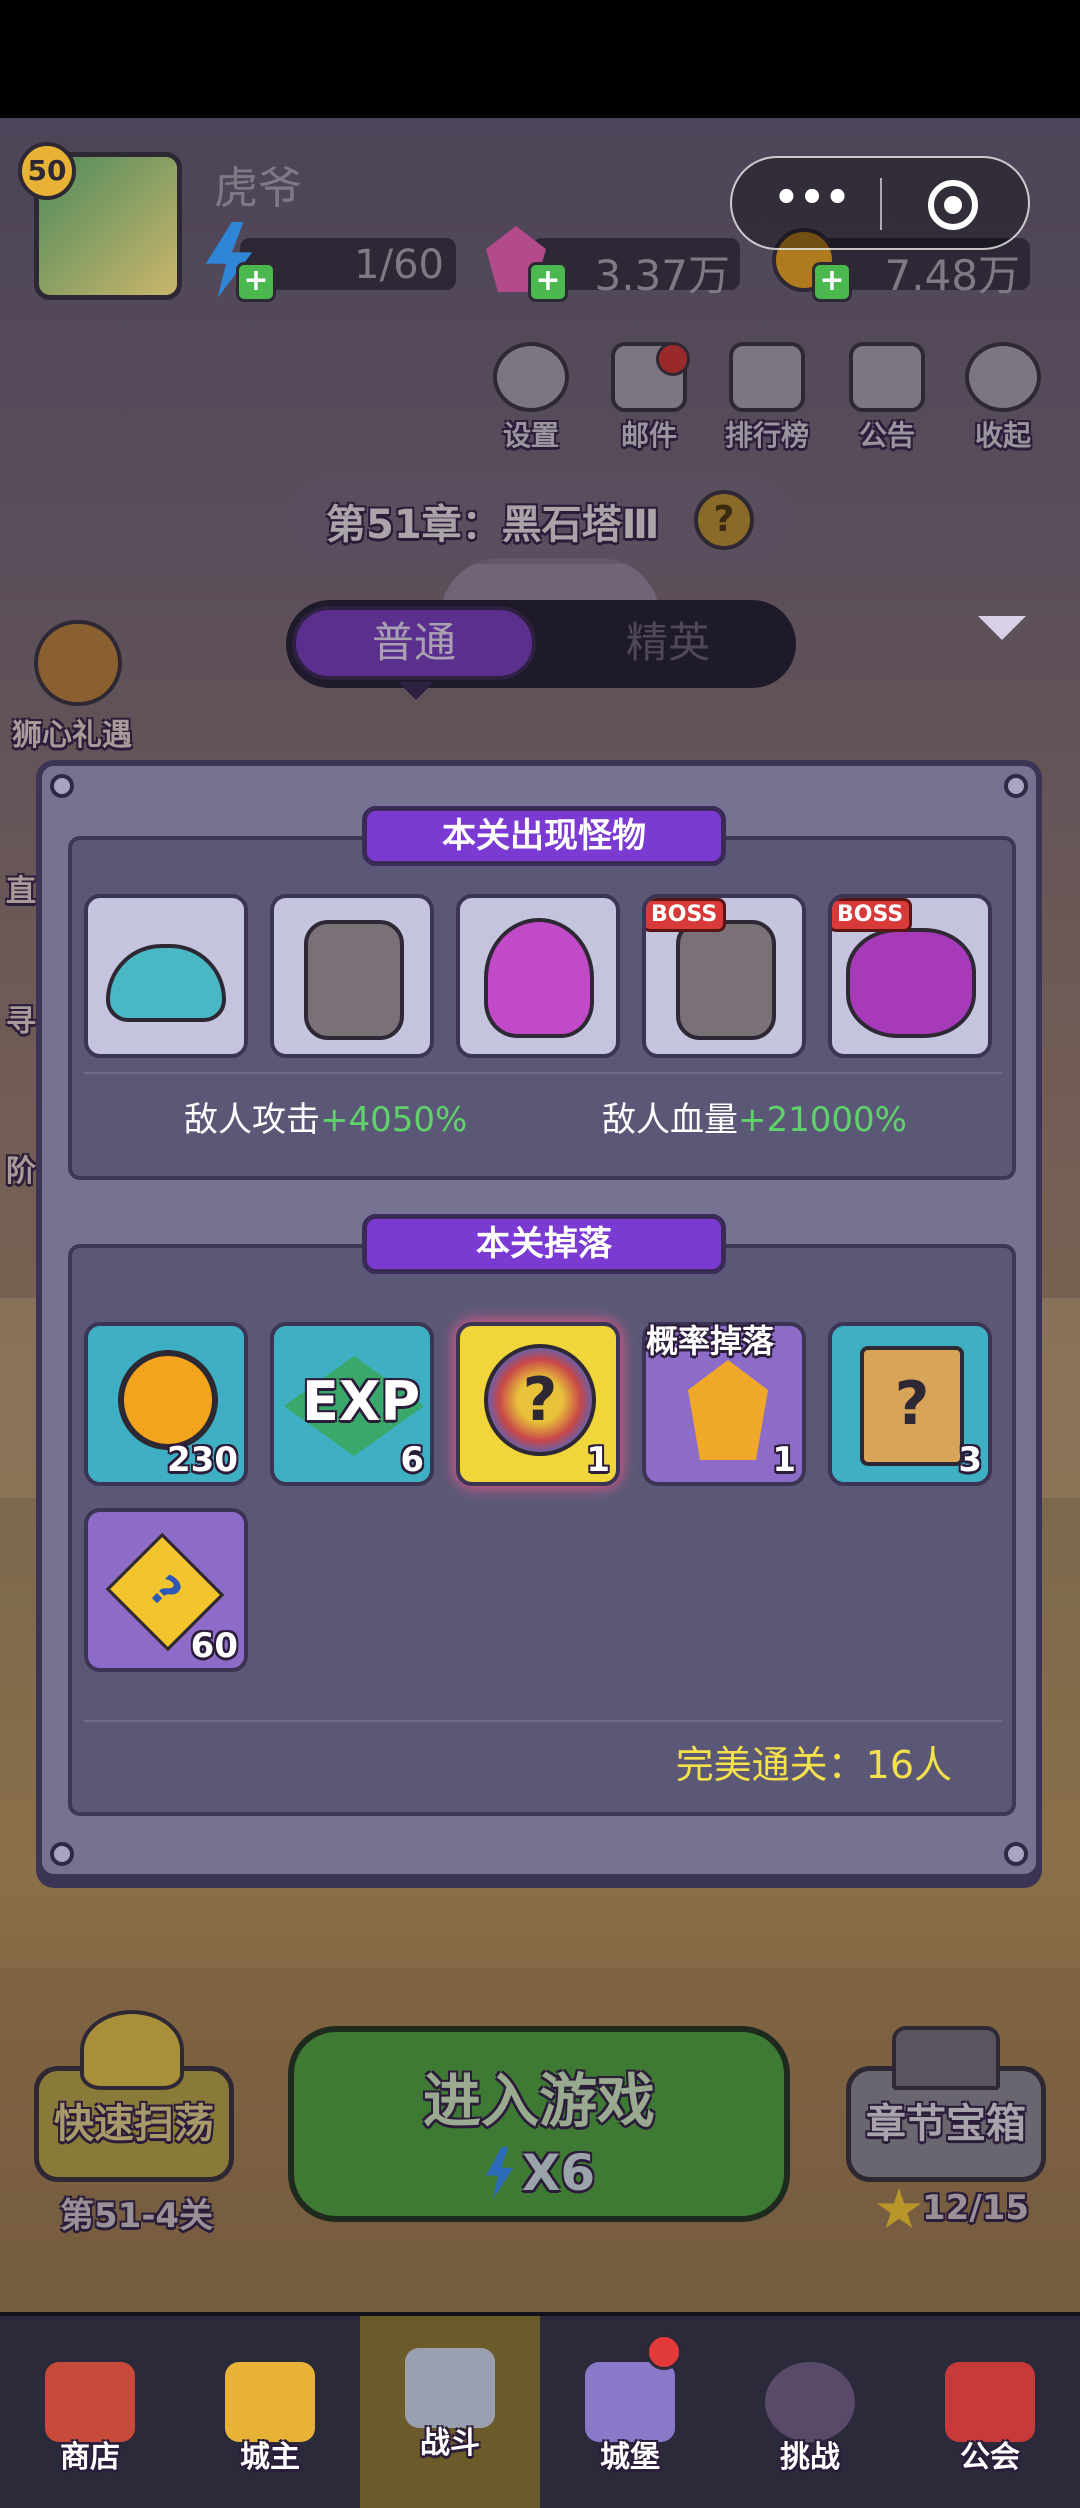  Describe the element at coordinates (90, 2412) in the screenshot. I see `nav-shop: 商店` at that location.